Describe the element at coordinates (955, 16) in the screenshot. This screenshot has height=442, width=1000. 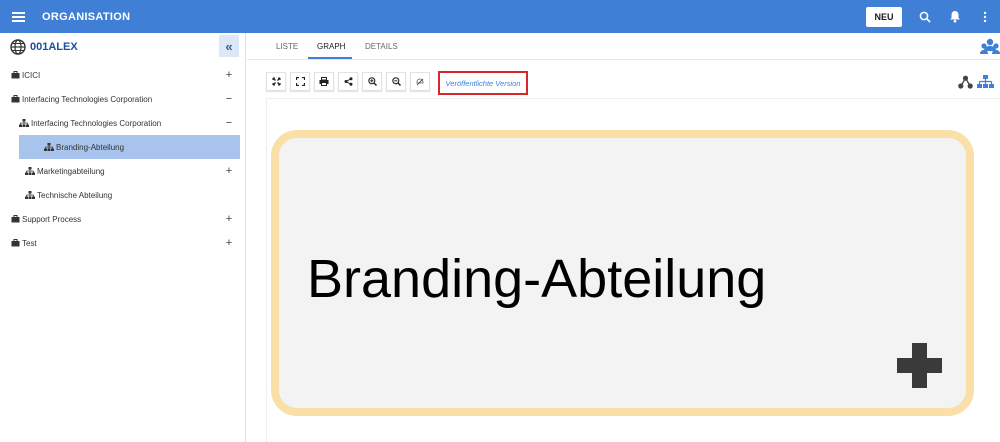
I see `bell-icon` at that location.